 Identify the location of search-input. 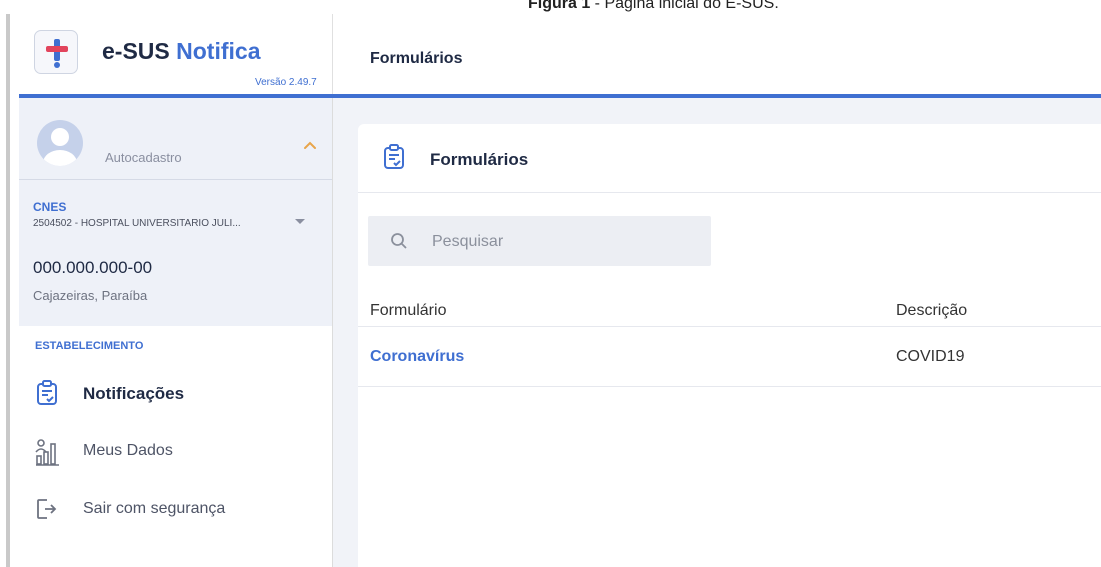
(562, 242).